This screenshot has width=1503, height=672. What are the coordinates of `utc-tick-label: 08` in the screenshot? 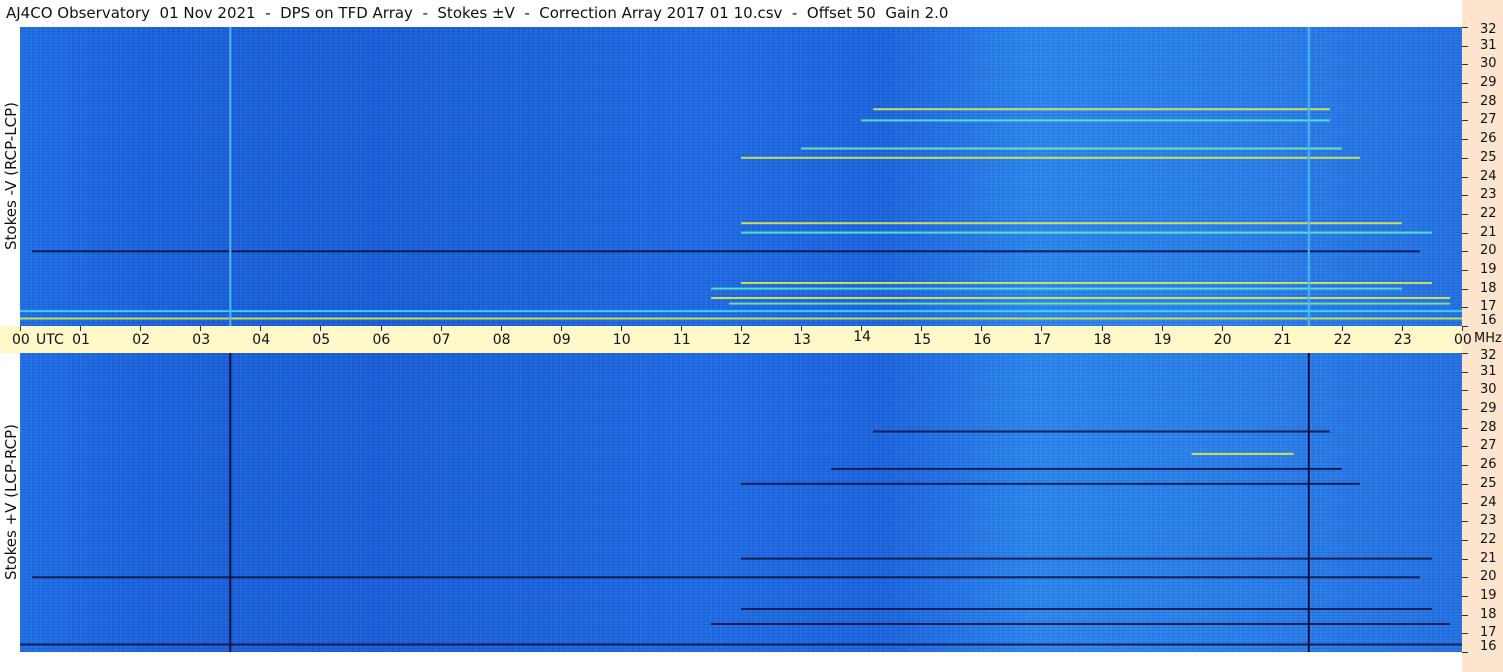 It's located at (501, 340).